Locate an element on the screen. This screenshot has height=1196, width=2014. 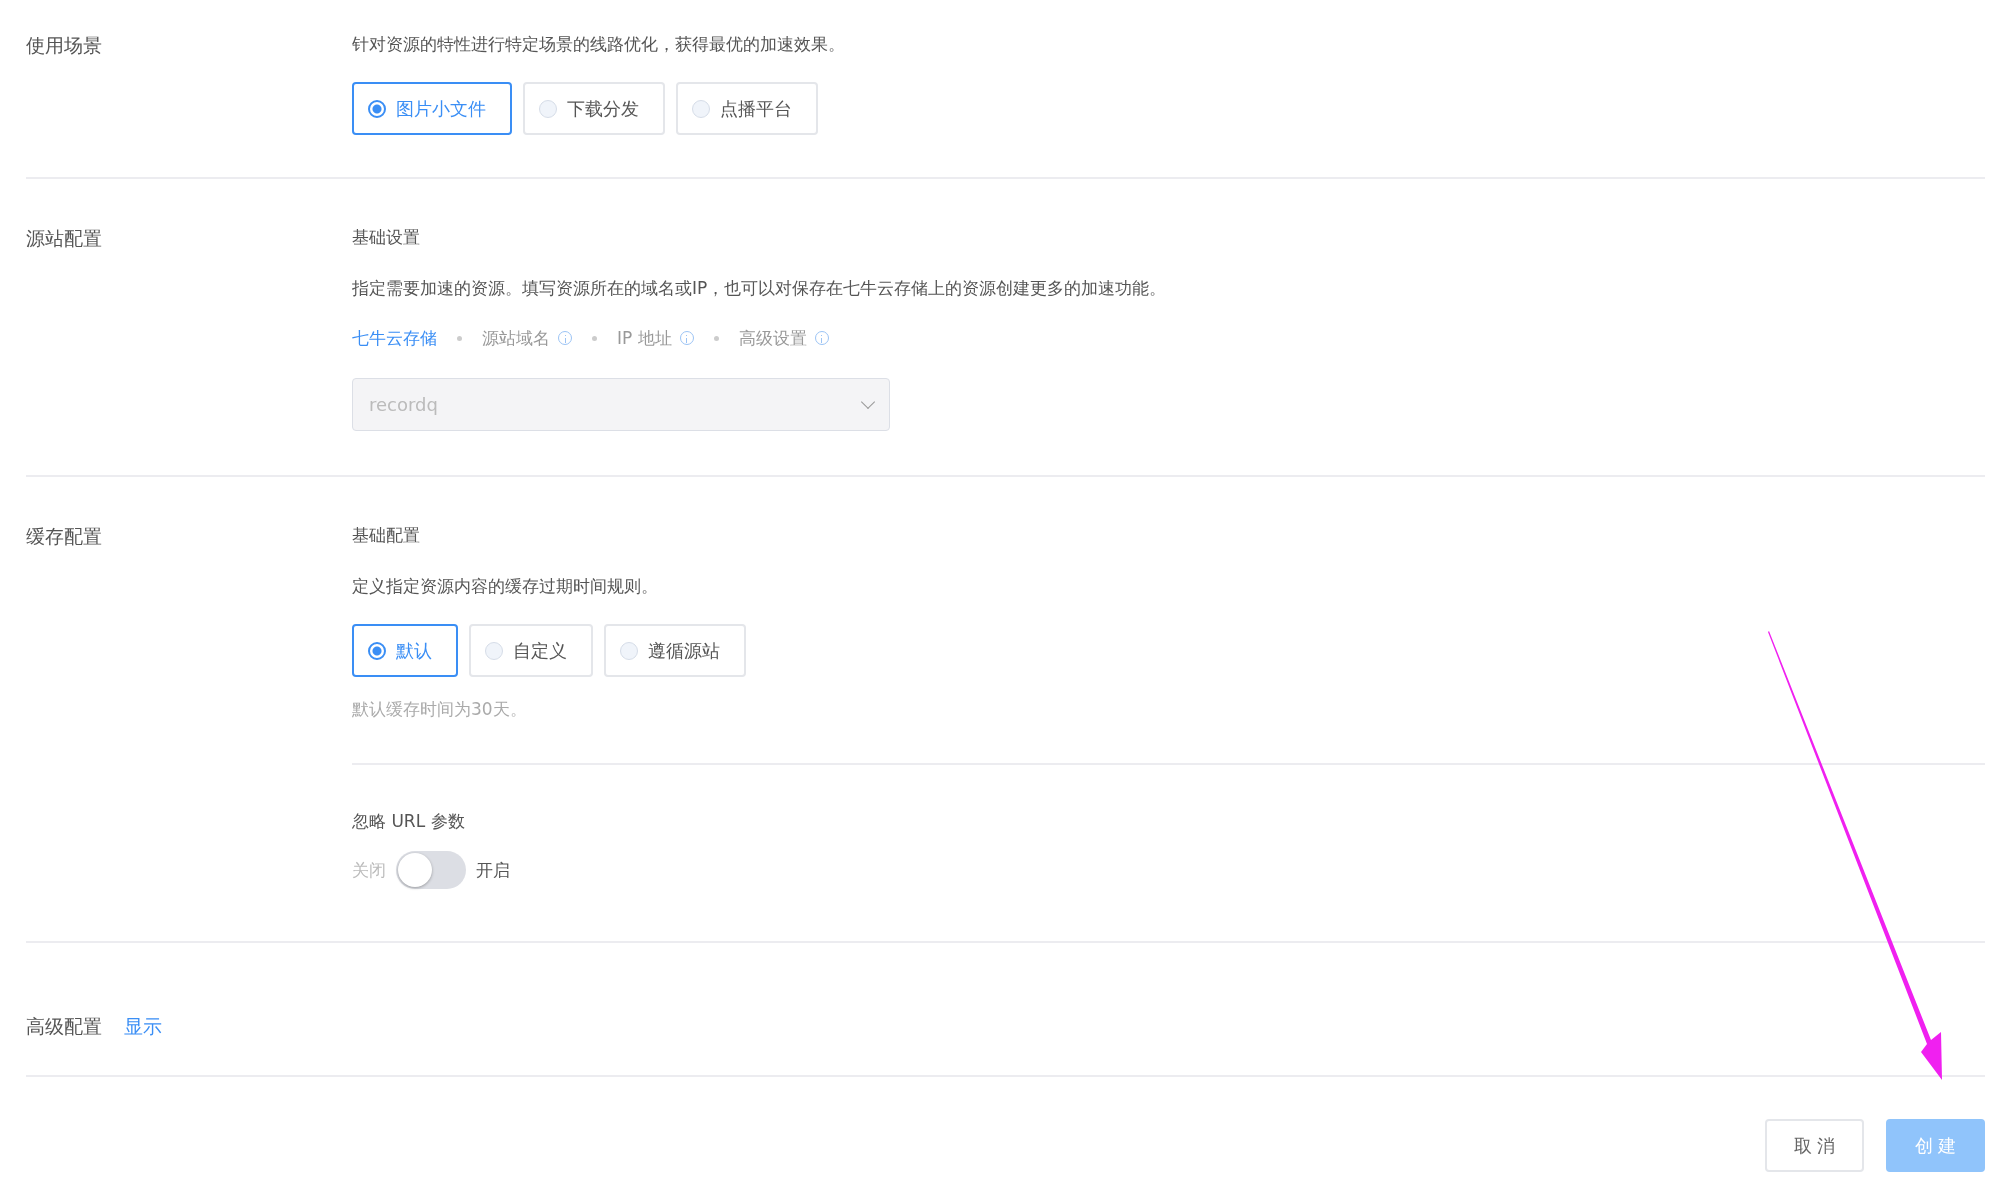
radio-option: 点播平台 is located at coordinates (747, 108).